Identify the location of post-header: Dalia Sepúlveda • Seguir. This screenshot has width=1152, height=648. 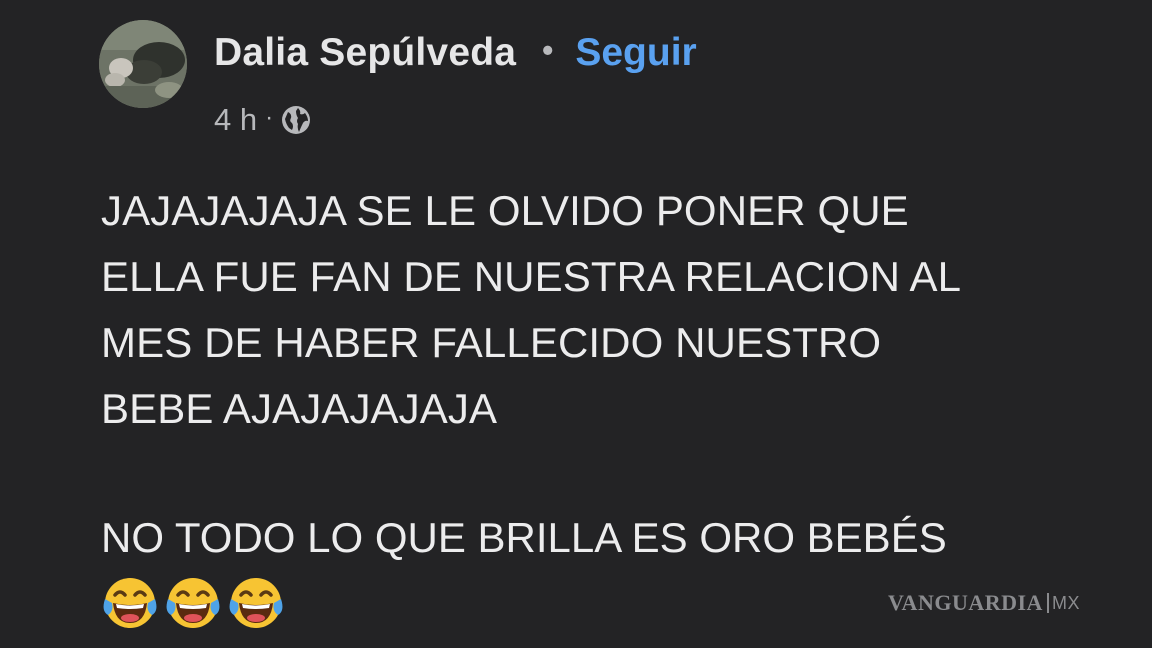
(455, 53).